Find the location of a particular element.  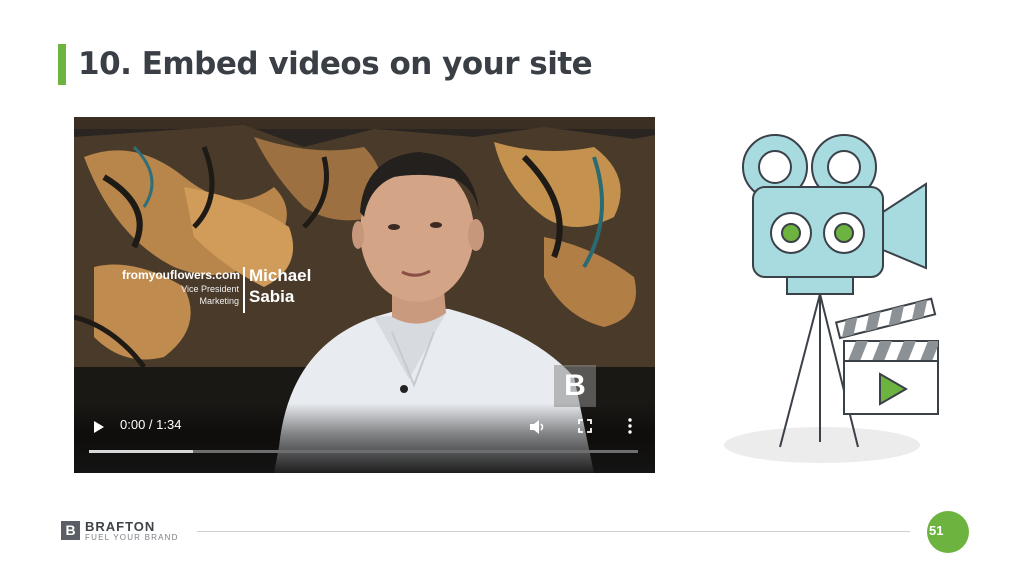

movie-camera-illustration is located at coordinates (831, 298).